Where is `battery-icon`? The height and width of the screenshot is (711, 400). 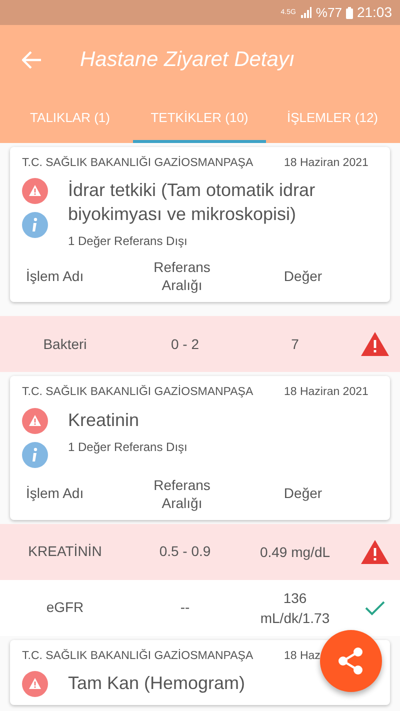
battery-icon is located at coordinates (349, 12).